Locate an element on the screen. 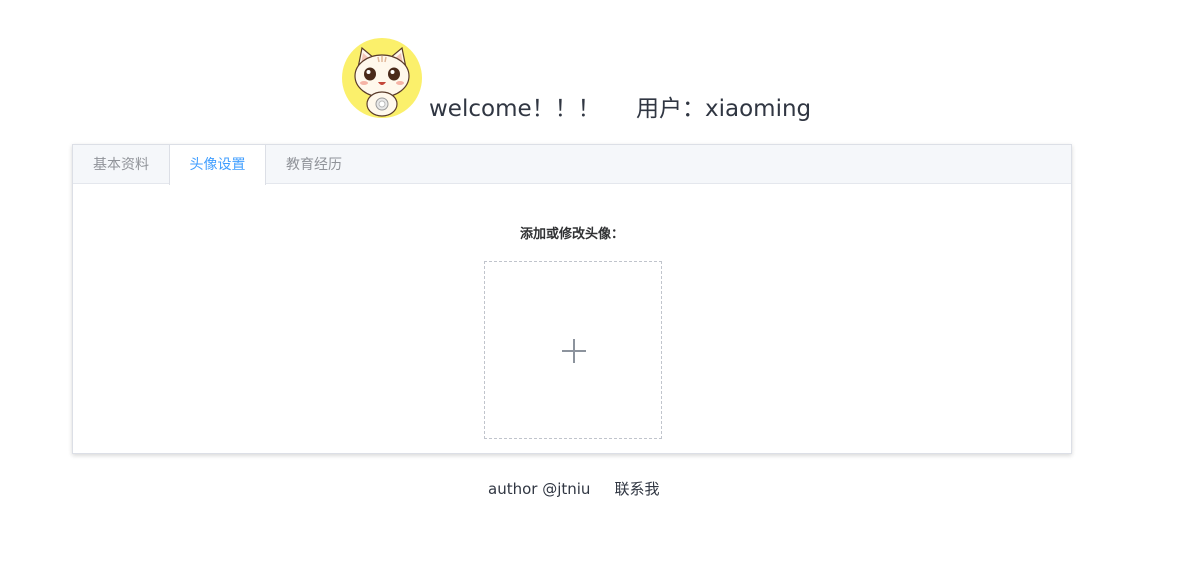 This screenshot has height=581, width=1191. contact-link: 联系我 is located at coordinates (636, 489).